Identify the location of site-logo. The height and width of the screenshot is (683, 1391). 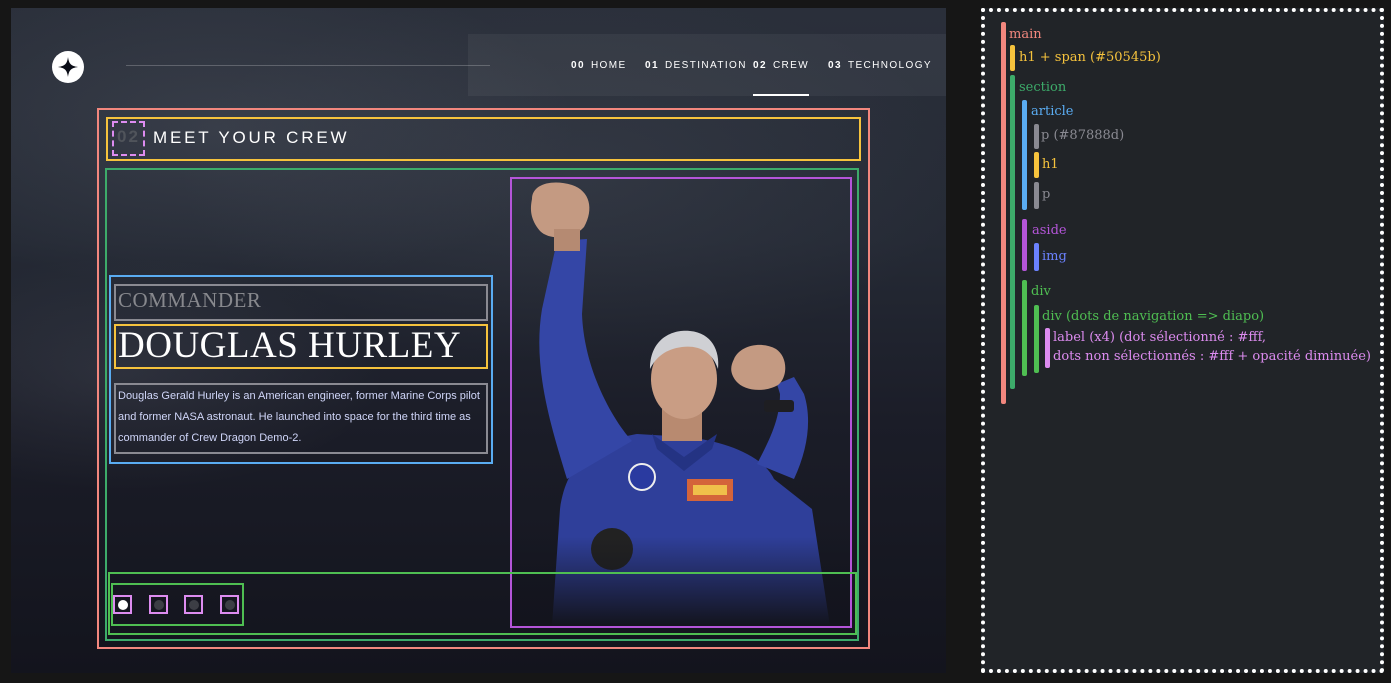
(68, 67).